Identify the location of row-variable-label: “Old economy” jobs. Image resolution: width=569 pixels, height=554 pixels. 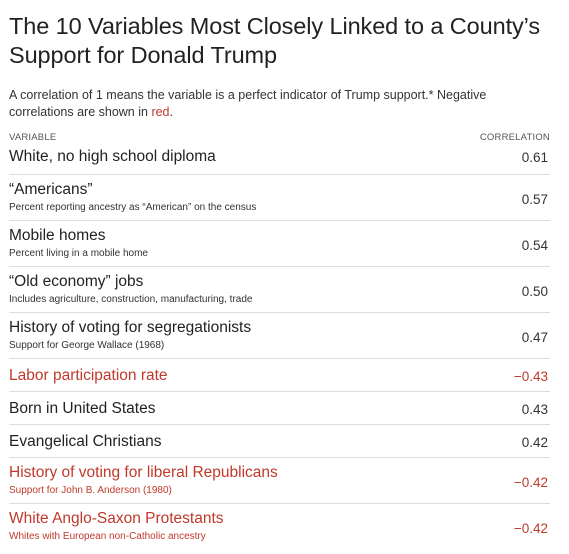
(76, 281).